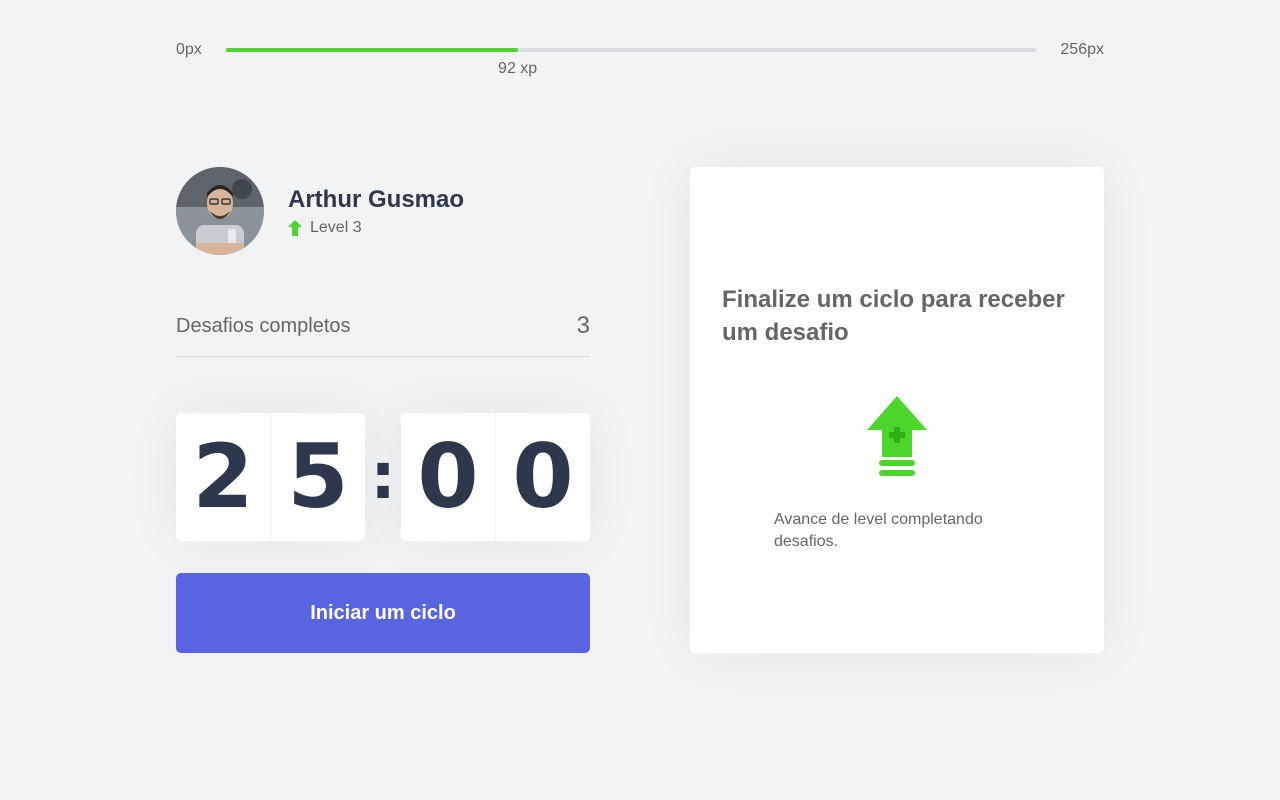 The height and width of the screenshot is (800, 1280). I want to click on completed-challenges: Desafios completos 3, so click(383, 331).